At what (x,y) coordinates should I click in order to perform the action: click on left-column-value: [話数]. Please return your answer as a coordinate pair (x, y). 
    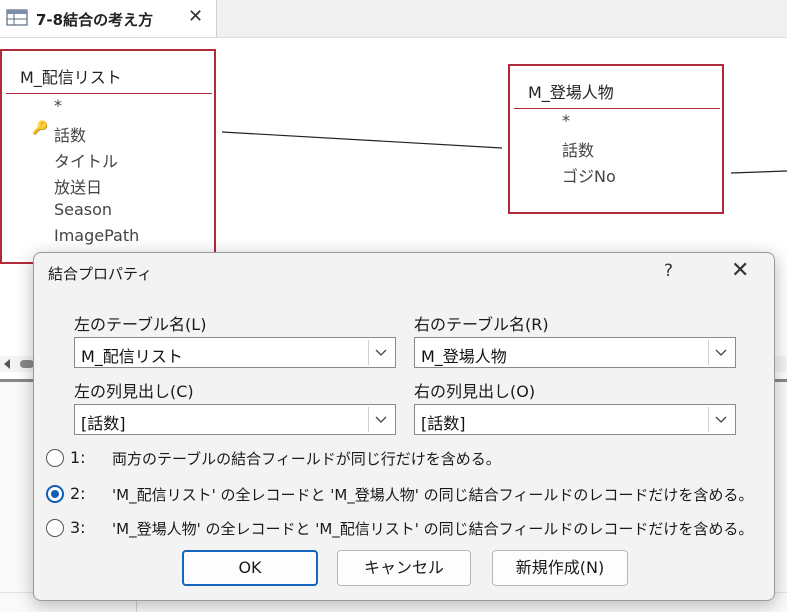
    Looking at the image, I should click on (103, 423).